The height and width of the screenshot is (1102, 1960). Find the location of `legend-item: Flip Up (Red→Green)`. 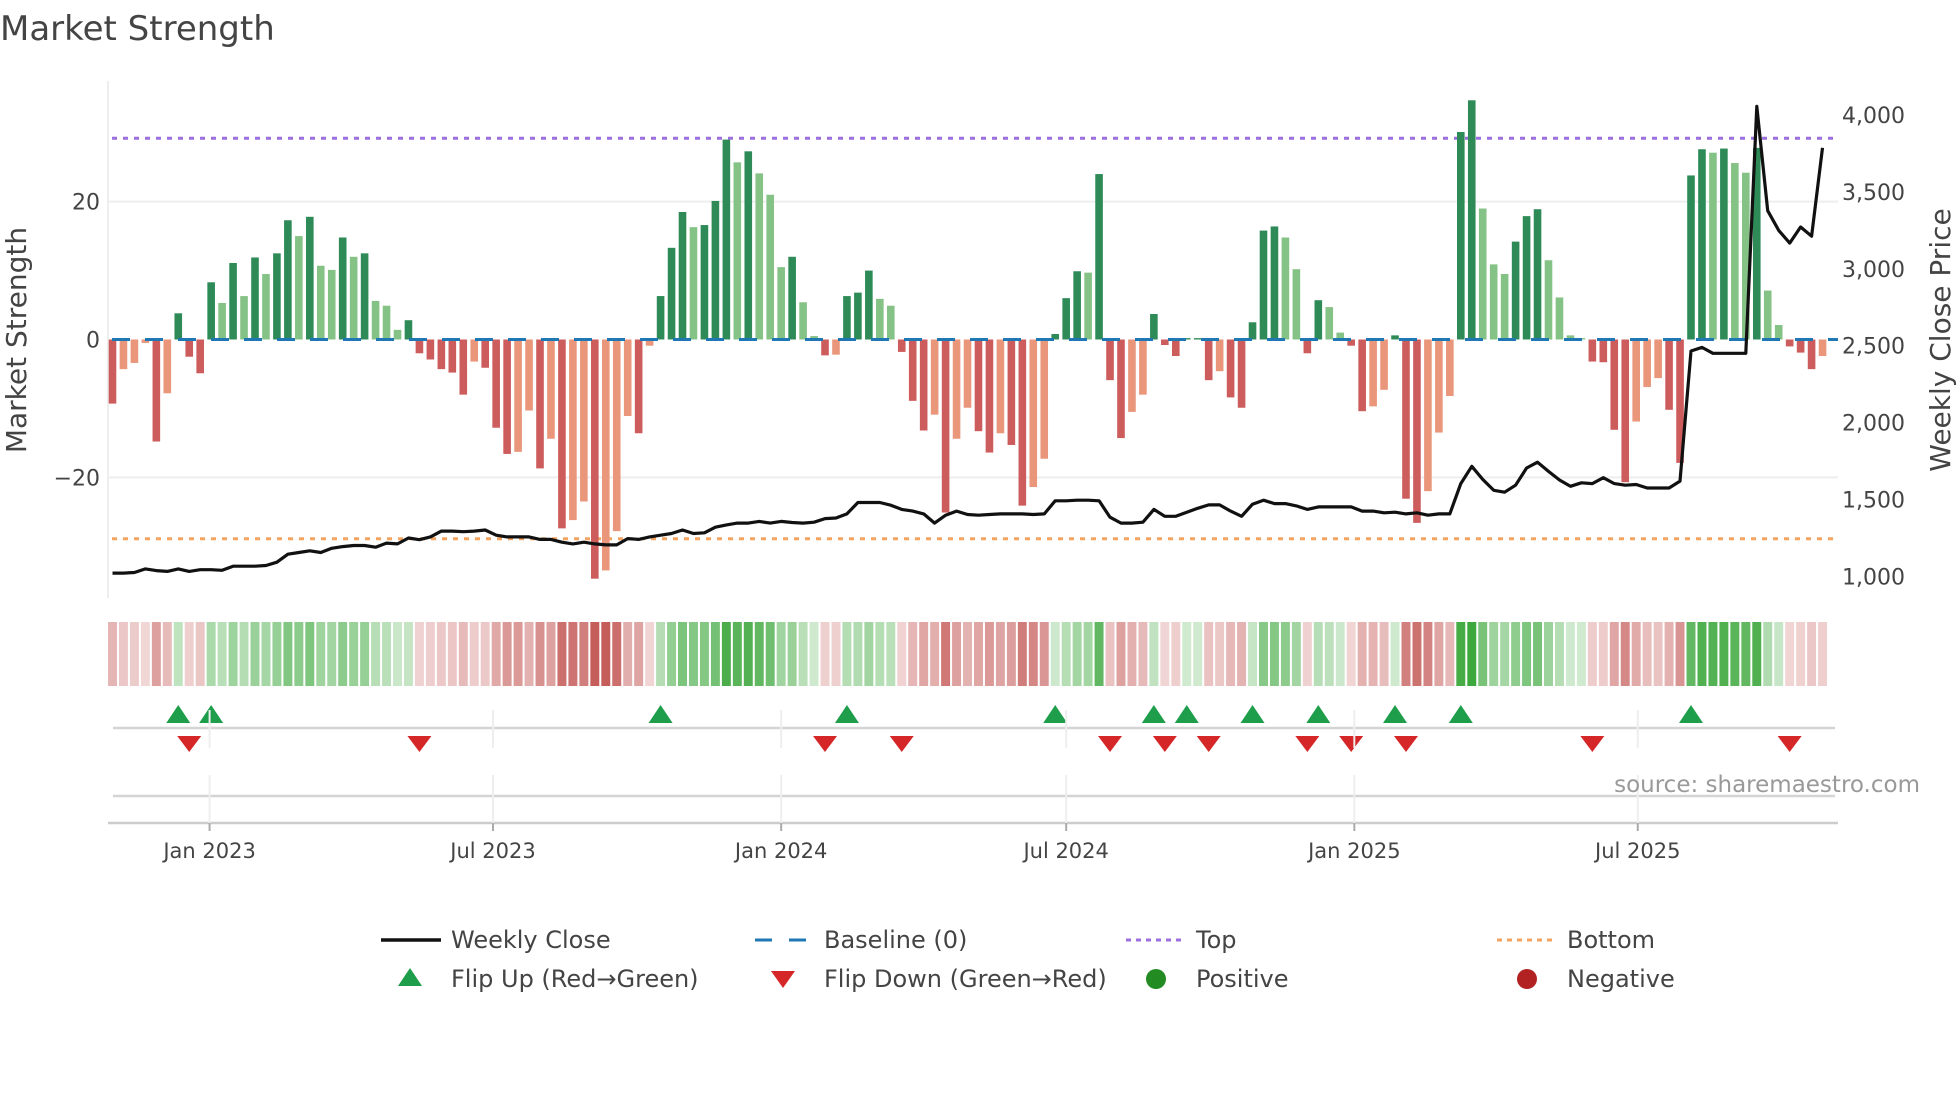

legend-item: Flip Up (Red→Green) is located at coordinates (548, 979).